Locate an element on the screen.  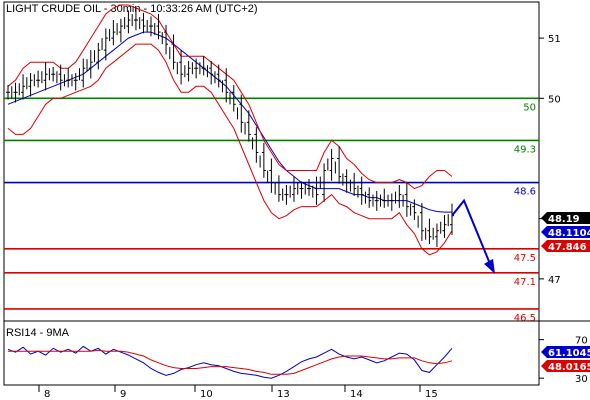
price-axis-label: 47 is located at coordinates (554, 280).